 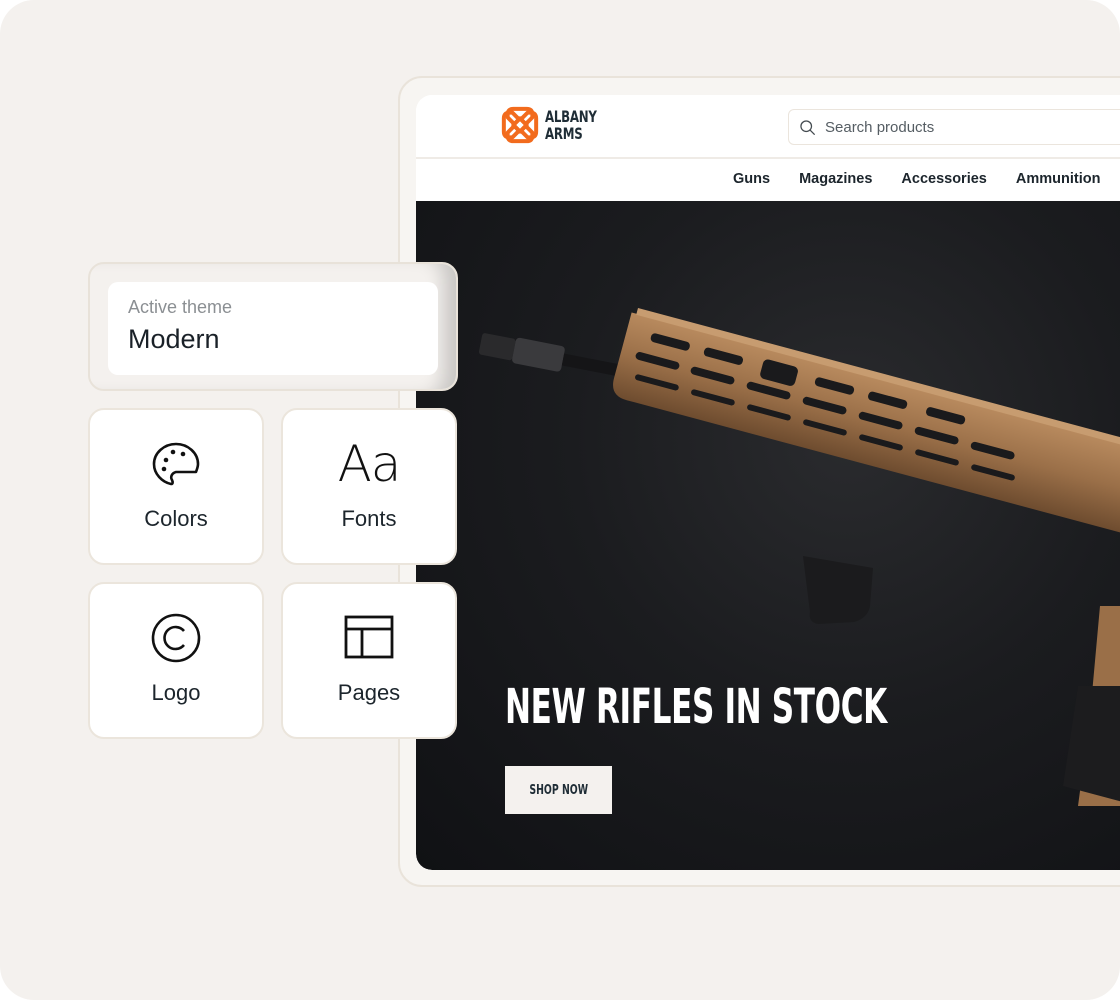 What do you see at coordinates (176, 638) in the screenshot?
I see `copyright-icon` at bounding box center [176, 638].